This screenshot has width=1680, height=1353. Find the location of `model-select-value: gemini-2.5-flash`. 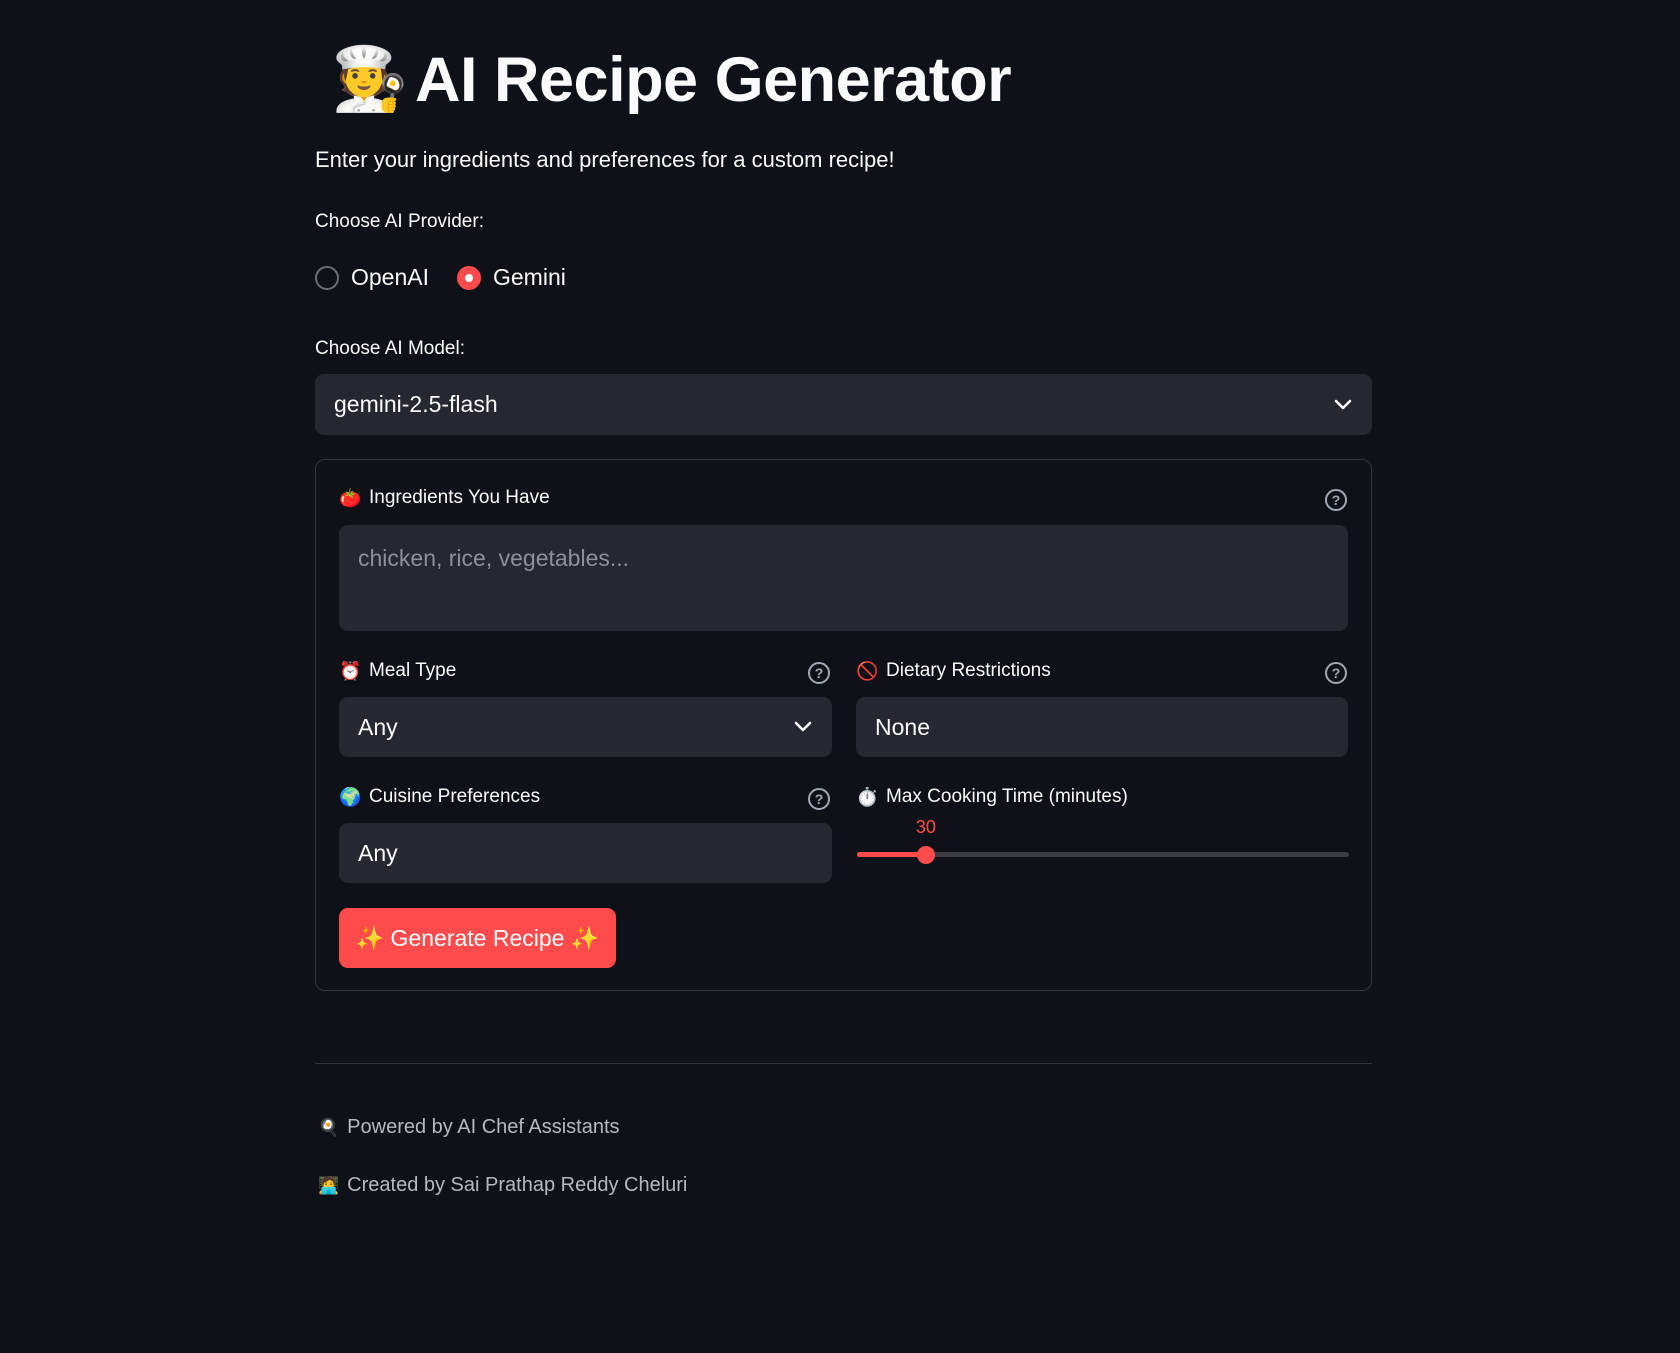

model-select-value: gemini-2.5-flash is located at coordinates (416, 404).